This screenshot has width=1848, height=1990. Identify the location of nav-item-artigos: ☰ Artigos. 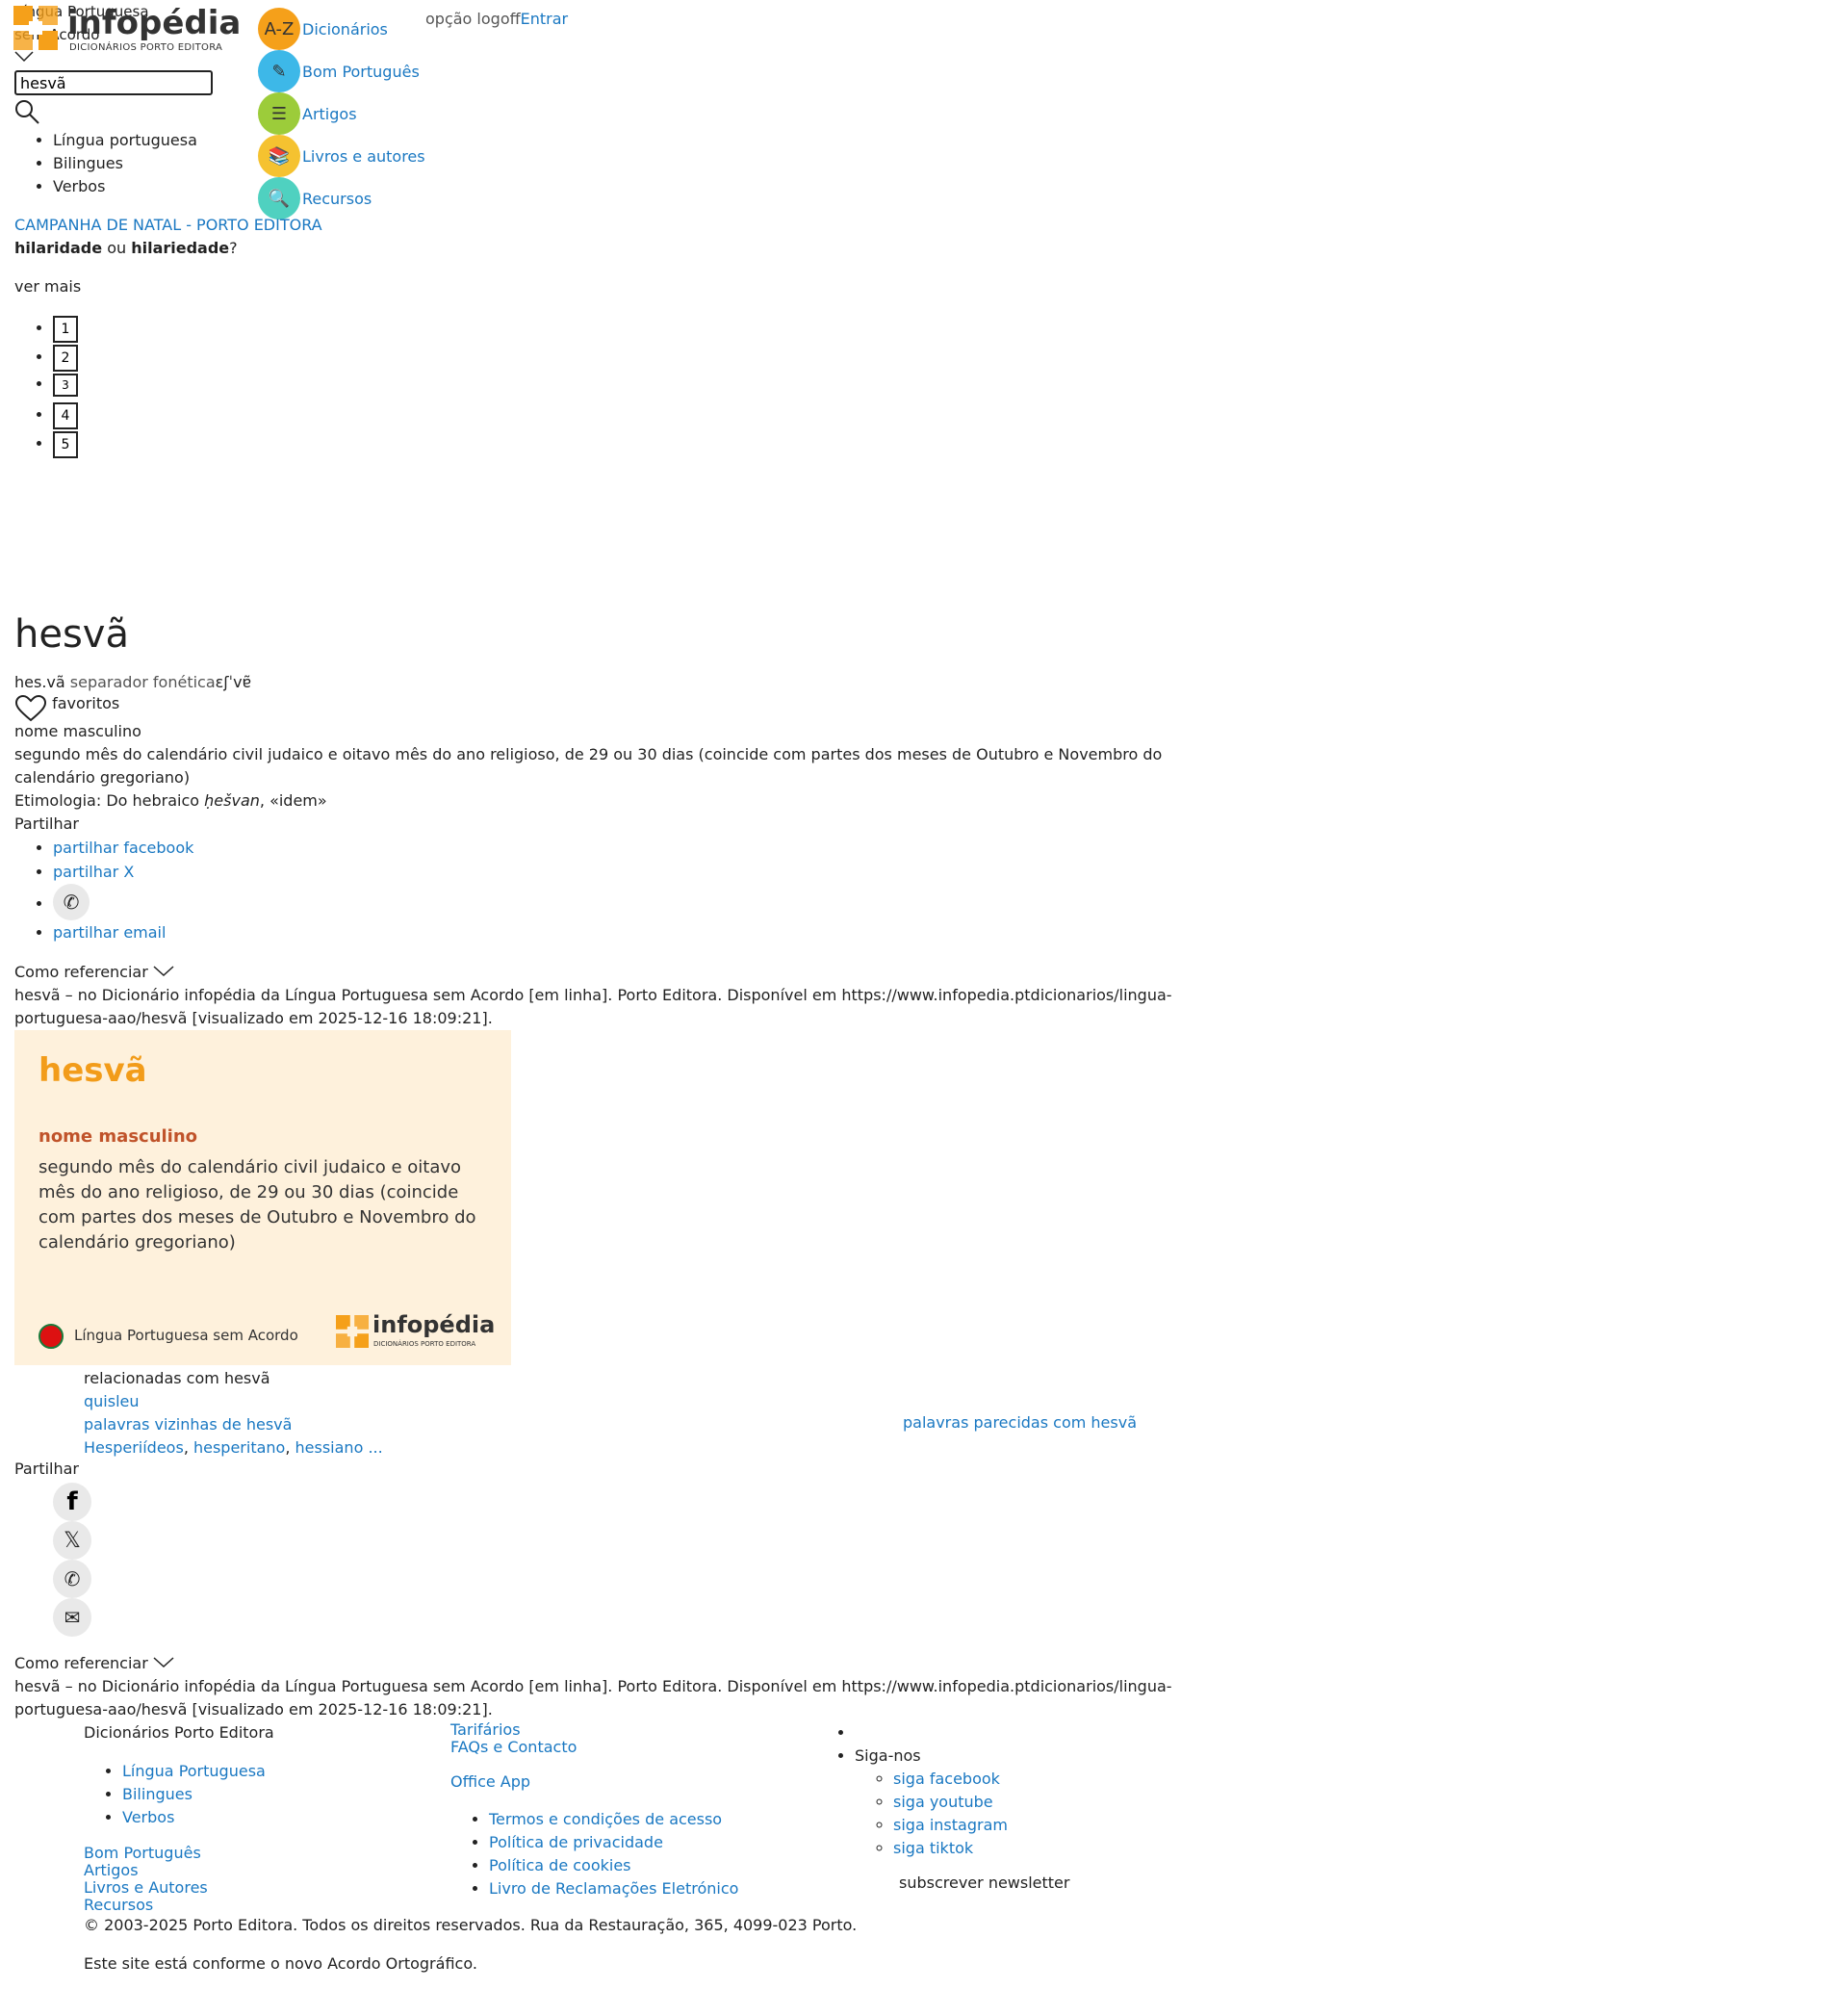
(334, 114).